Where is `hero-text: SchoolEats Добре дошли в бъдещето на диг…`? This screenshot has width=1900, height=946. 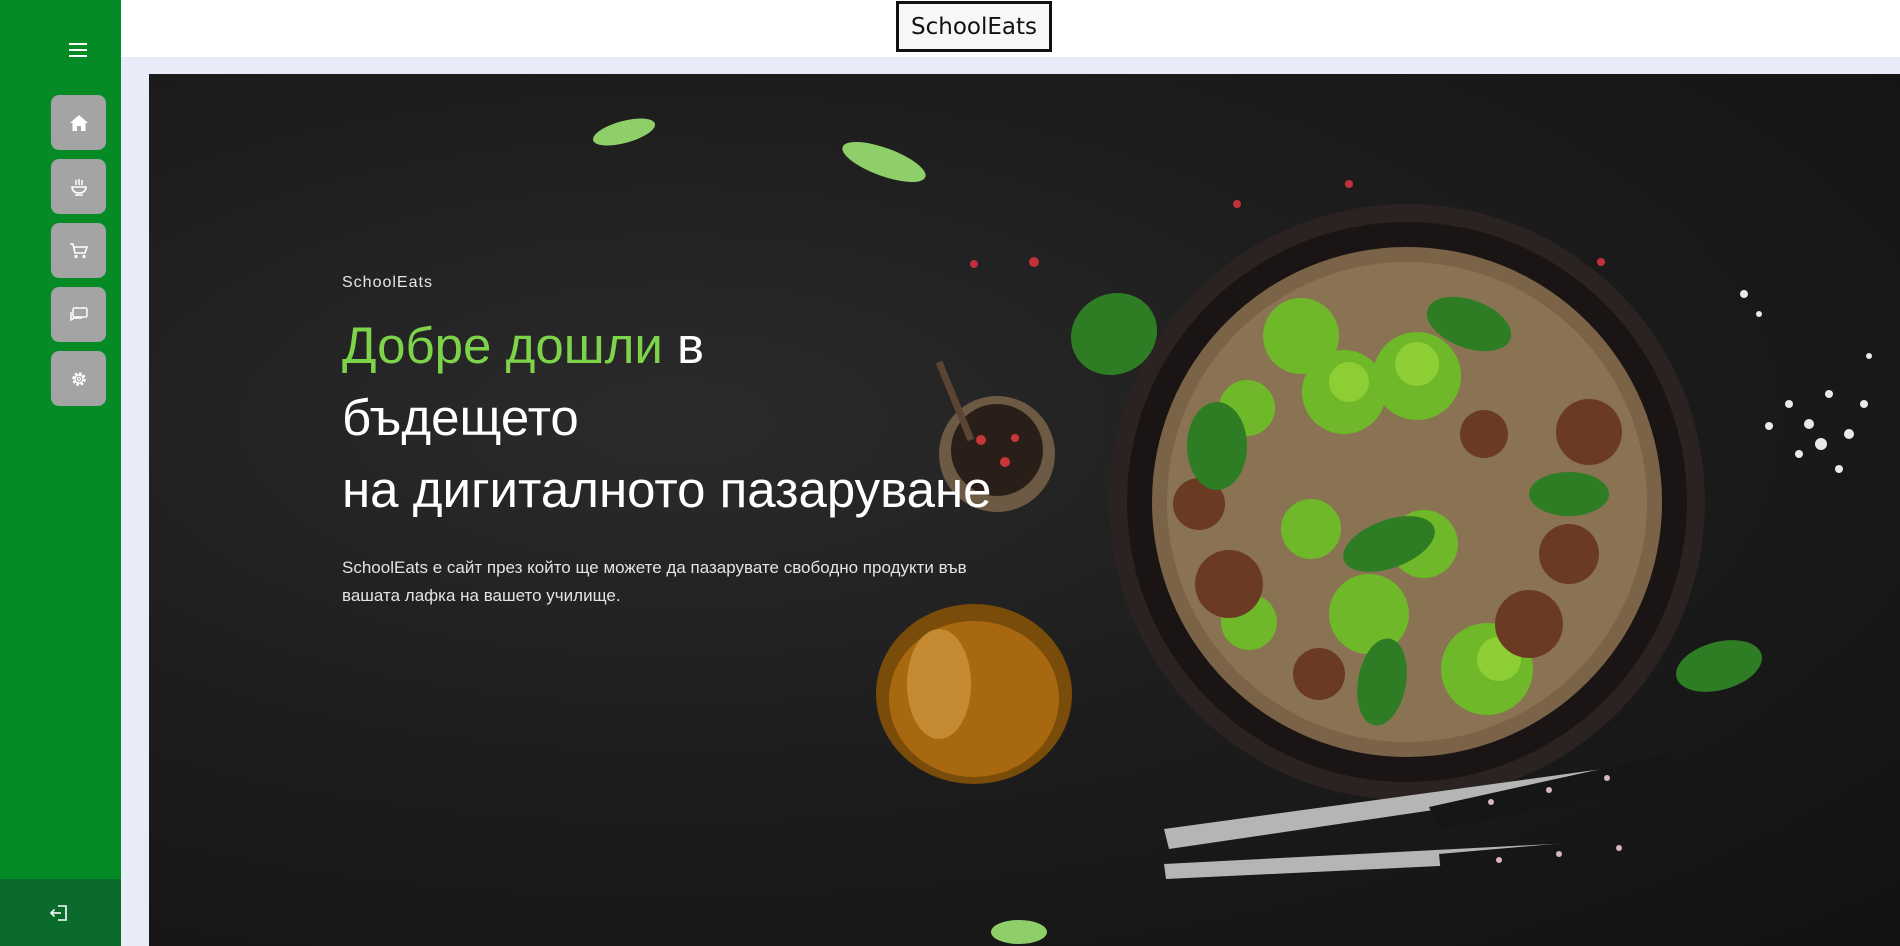 hero-text: SchoolEats Добре дошли в бъдещето на диг… is located at coordinates (702, 442).